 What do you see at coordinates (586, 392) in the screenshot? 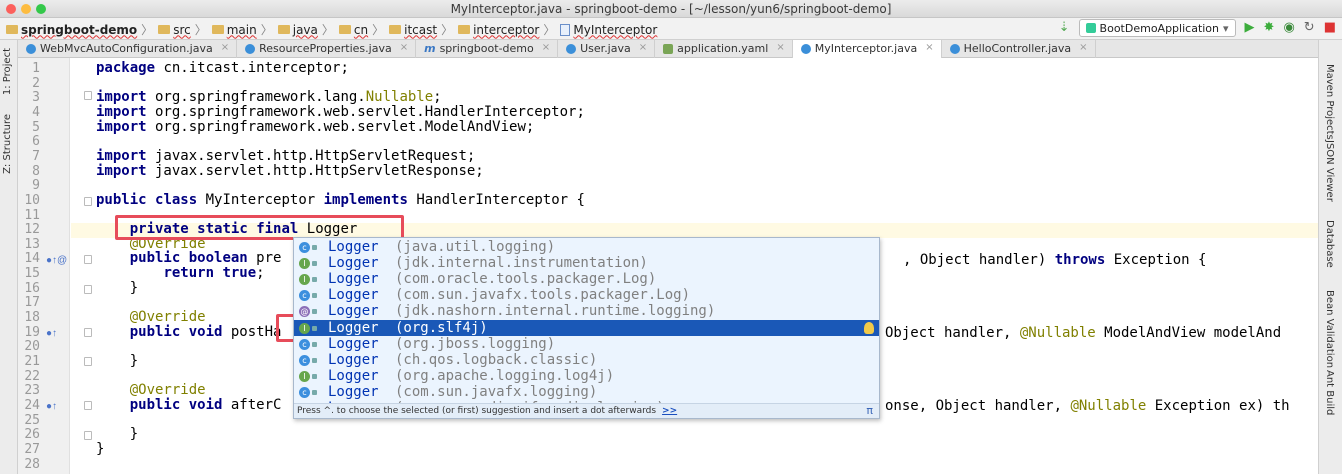
I see `completion-item: c Logger (com.sun.javafx.logging)` at bounding box center [586, 392].